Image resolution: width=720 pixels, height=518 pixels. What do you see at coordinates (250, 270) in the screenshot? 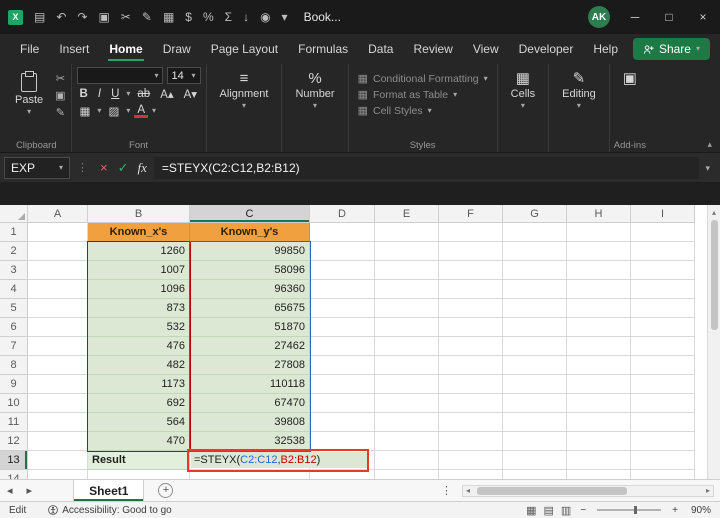
I see `cell-C3: 58096` at bounding box center [250, 270].